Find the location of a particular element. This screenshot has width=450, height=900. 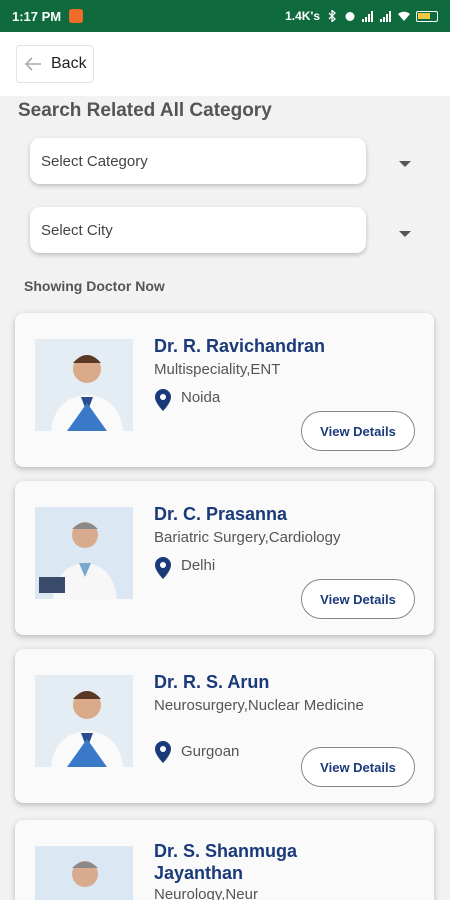

doctor-specialty: Neurosurgery,Nuclear Medicine is located at coordinates (259, 705).